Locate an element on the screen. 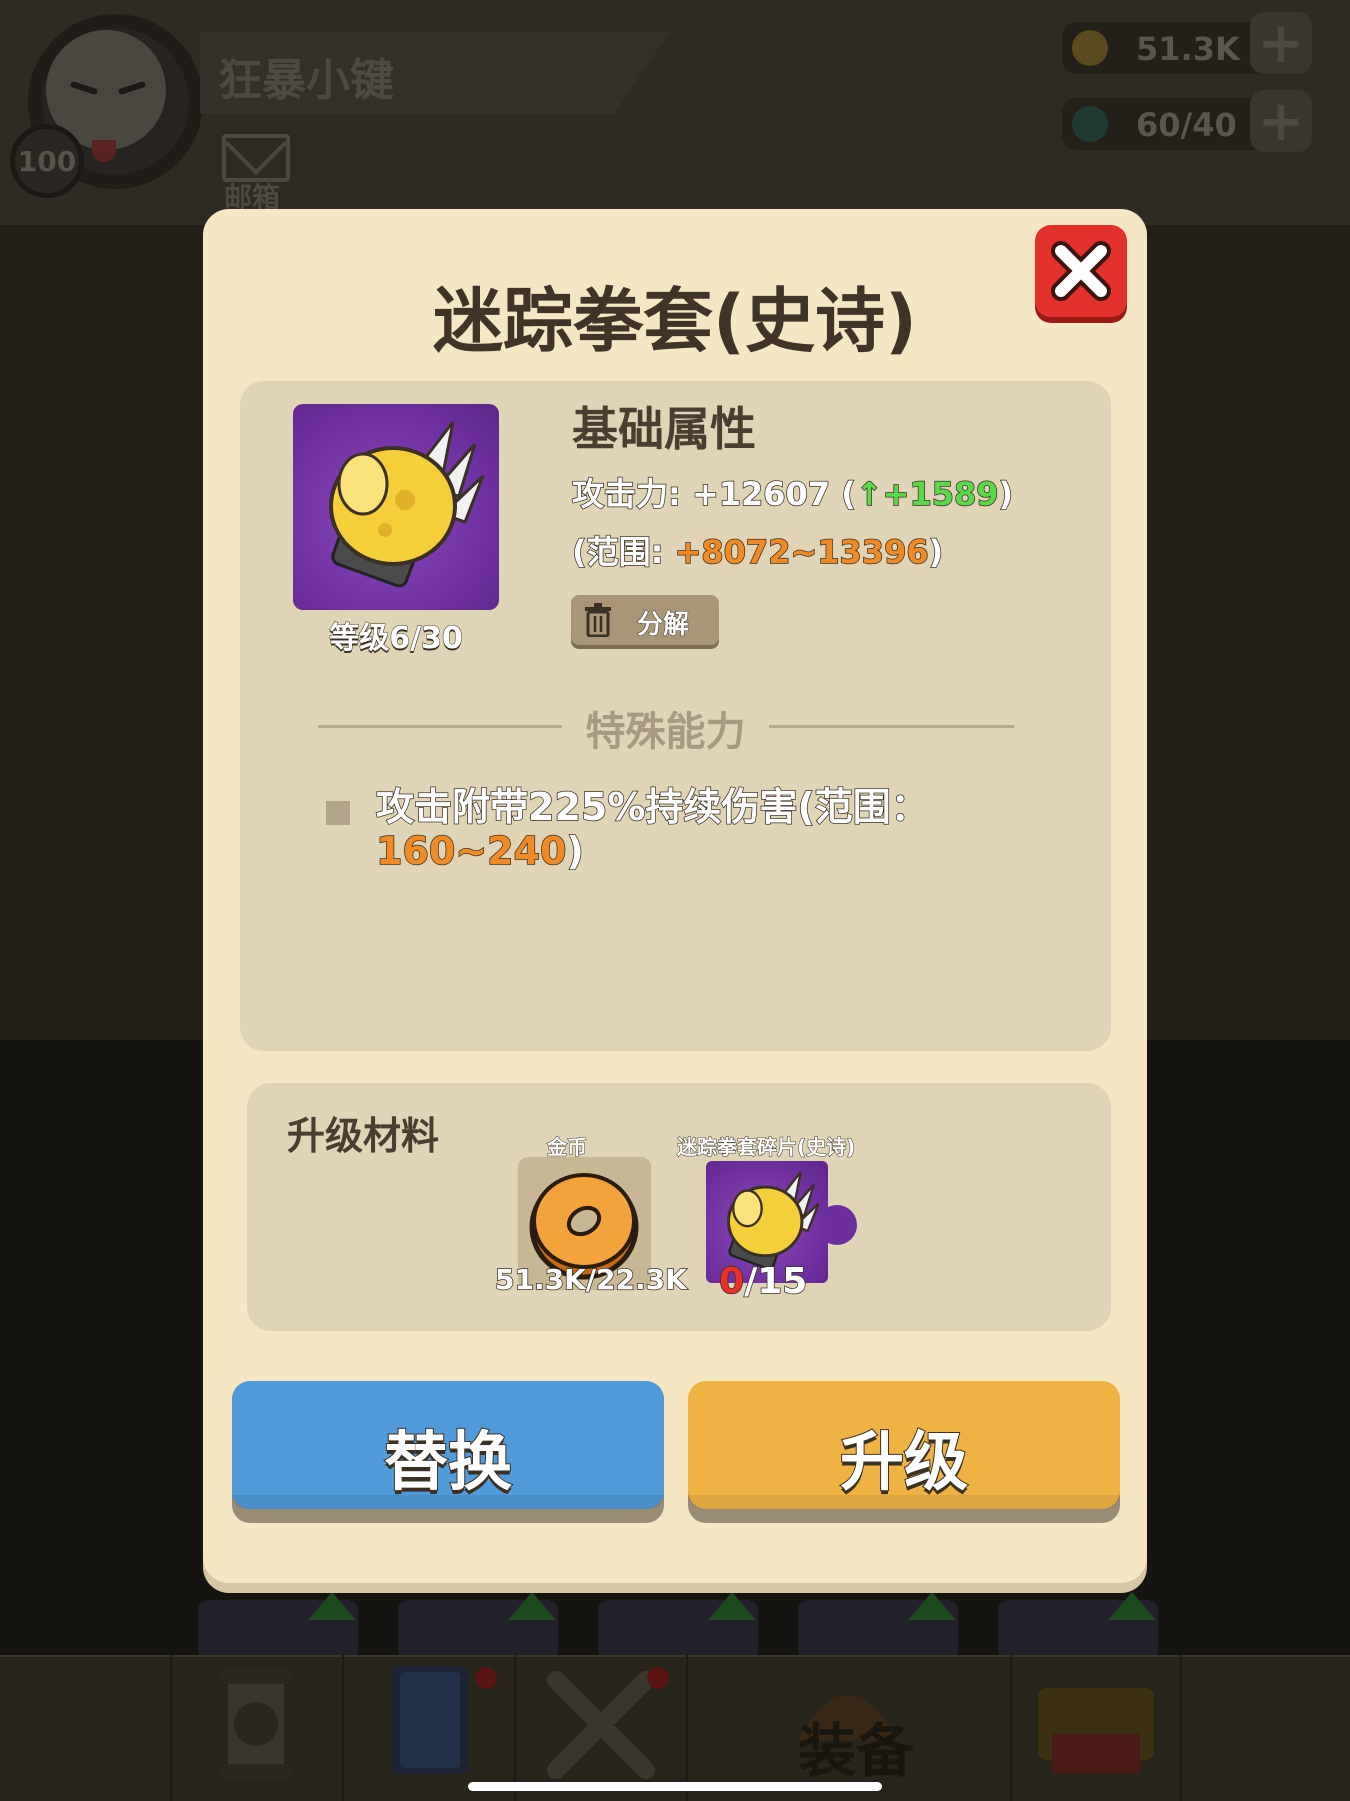  tab-collection is located at coordinates (1096, 1730).